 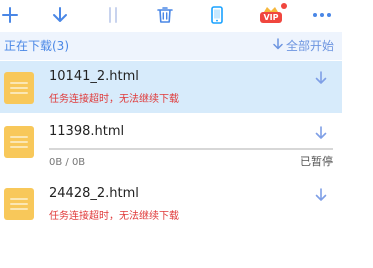 What do you see at coordinates (94, 76) in the screenshot?
I see `task-filename: 10141_2.html` at bounding box center [94, 76].